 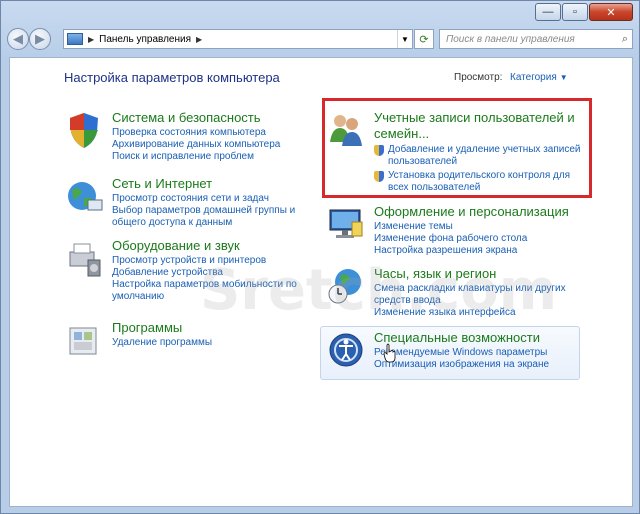 I want to click on link-screen-resolution: Настройка разрешения экрана, so click(x=450, y=251).